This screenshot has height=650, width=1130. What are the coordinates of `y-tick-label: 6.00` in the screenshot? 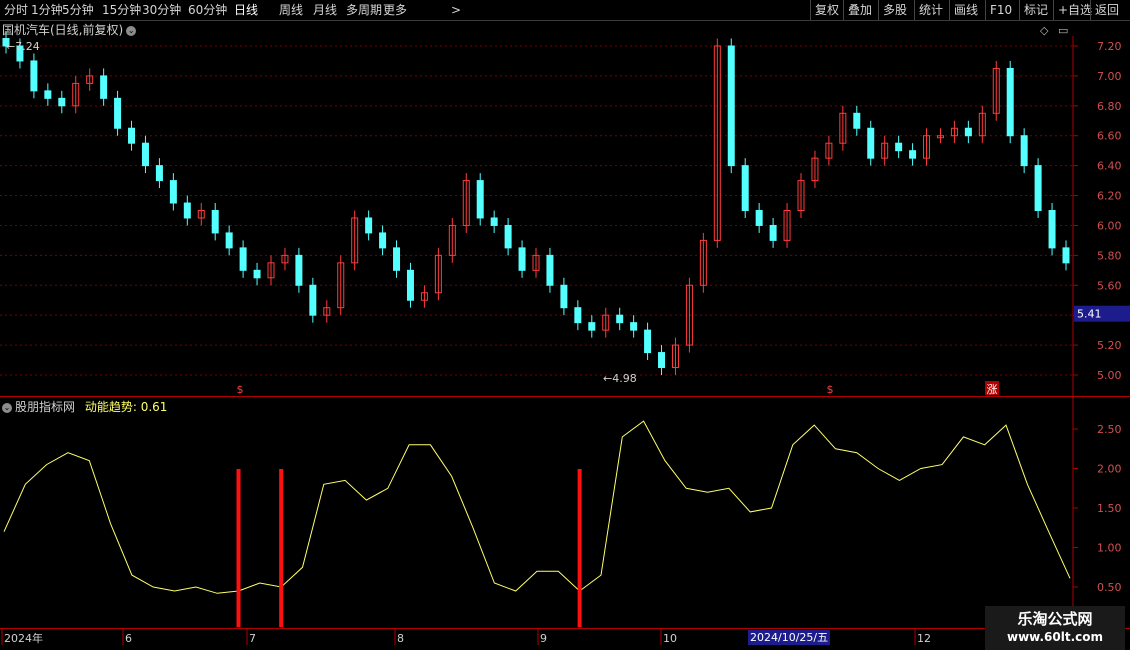 It's located at (1109, 225).